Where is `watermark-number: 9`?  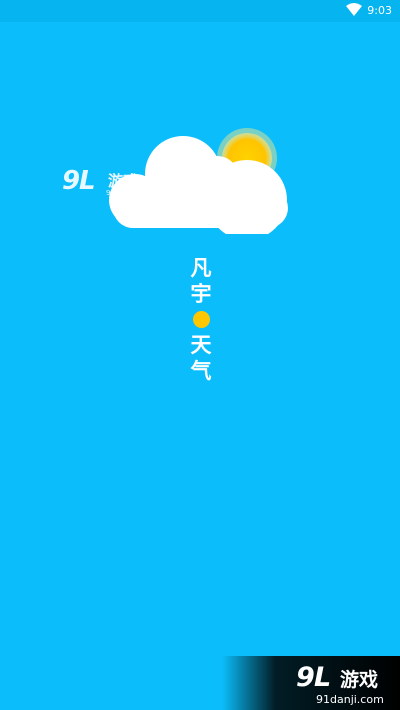
watermark-number: 9 is located at coordinates (71, 181).